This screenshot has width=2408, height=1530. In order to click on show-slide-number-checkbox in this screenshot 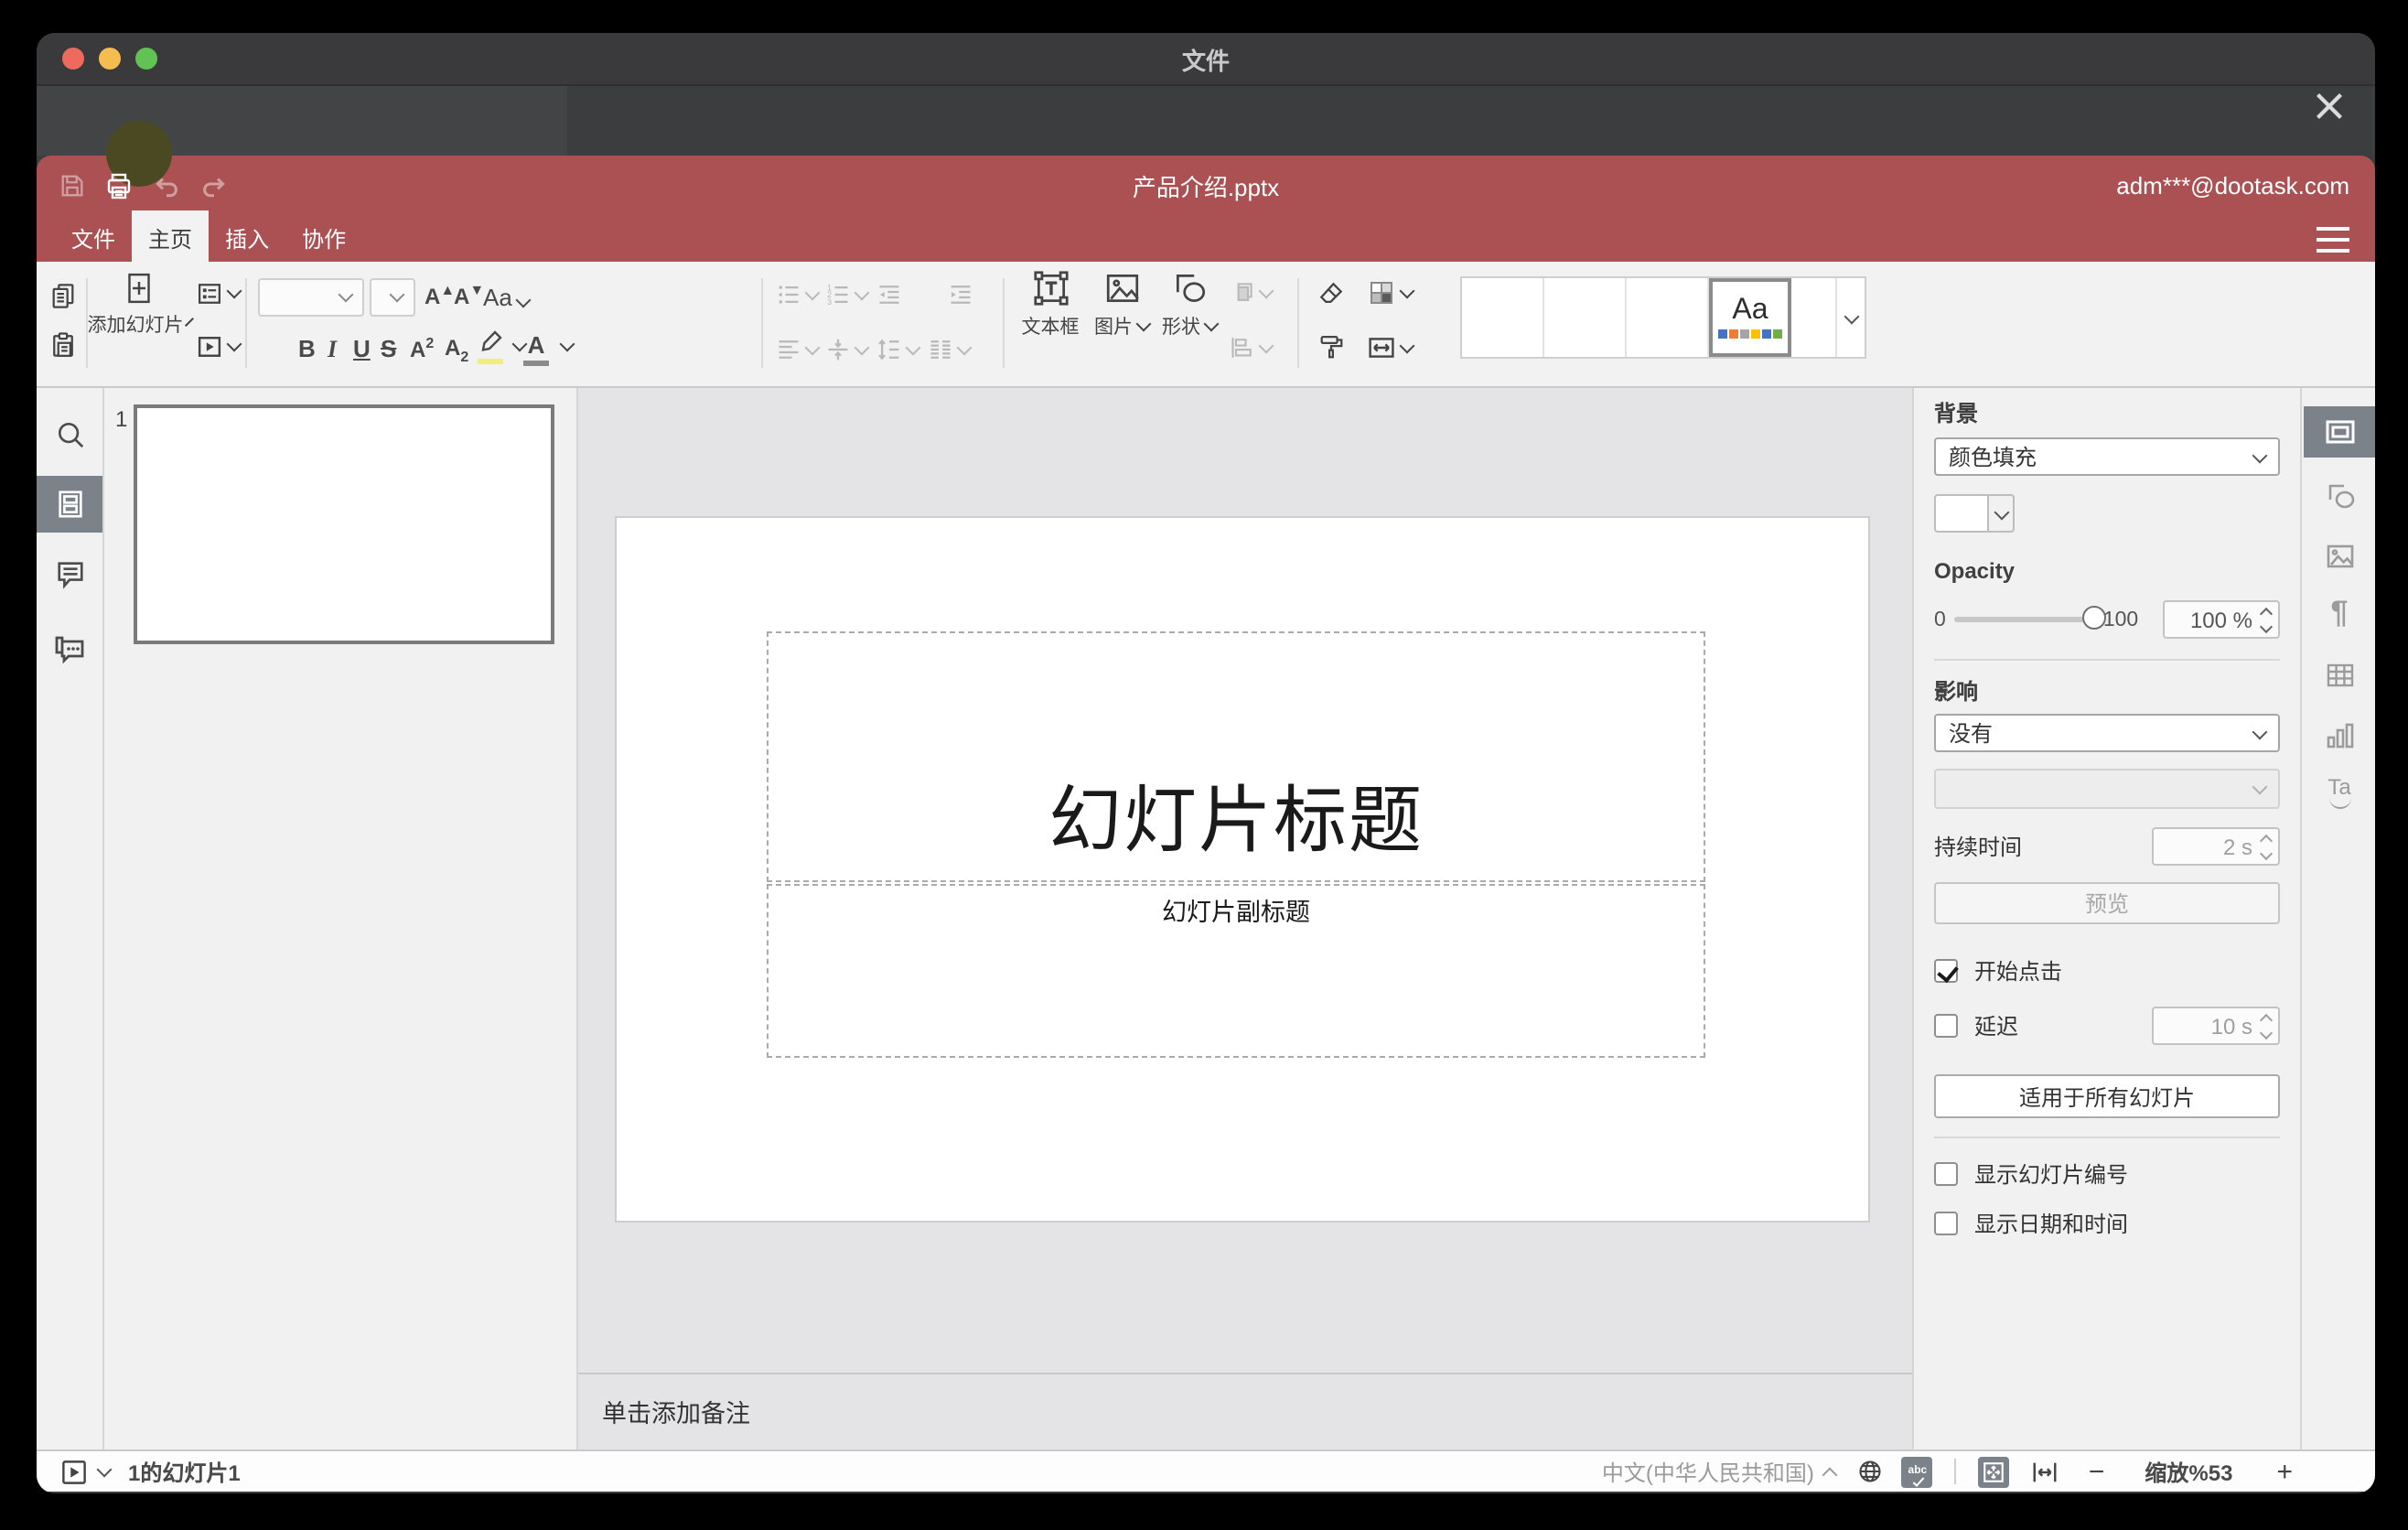, I will do `click(1946, 1174)`.